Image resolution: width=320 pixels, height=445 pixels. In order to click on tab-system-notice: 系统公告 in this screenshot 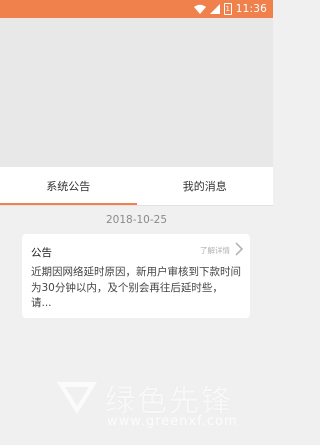, I will do `click(68, 186)`.